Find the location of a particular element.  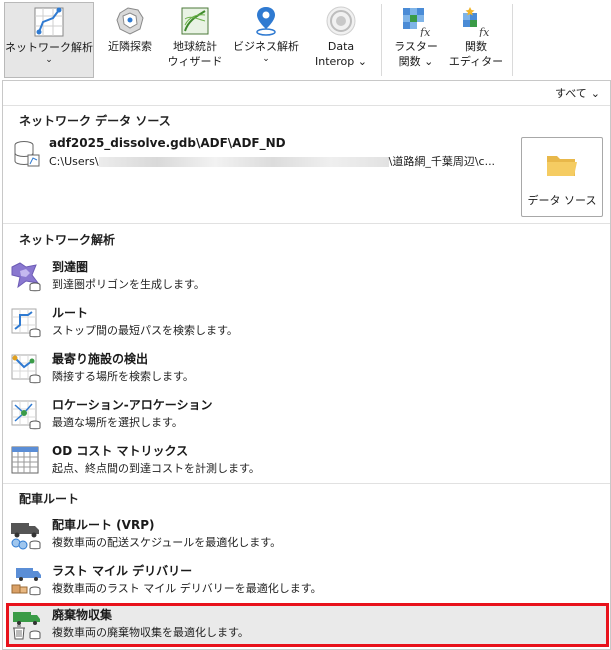

business-analysis-label: ビジネス解析 is located at coordinates (266, 46).